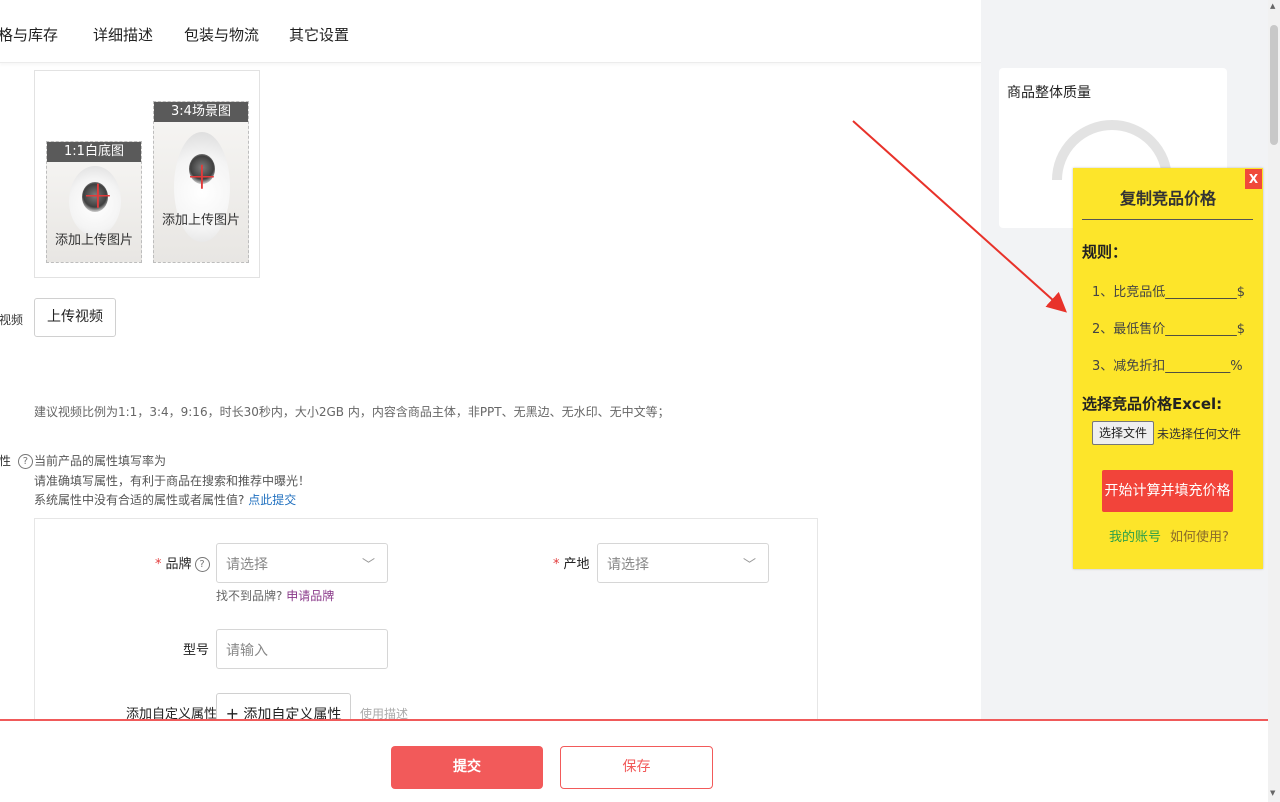  What do you see at coordinates (1135, 535) in the screenshot?
I see `my-account-link: 我的账号` at bounding box center [1135, 535].